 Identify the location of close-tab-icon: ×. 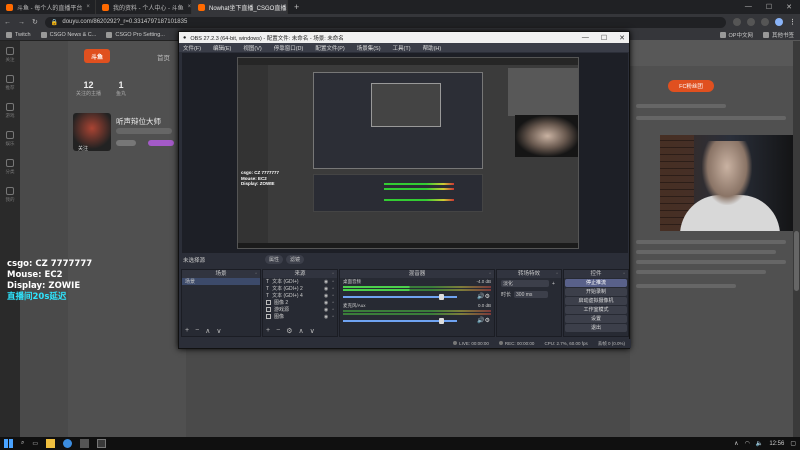
(88, 7).